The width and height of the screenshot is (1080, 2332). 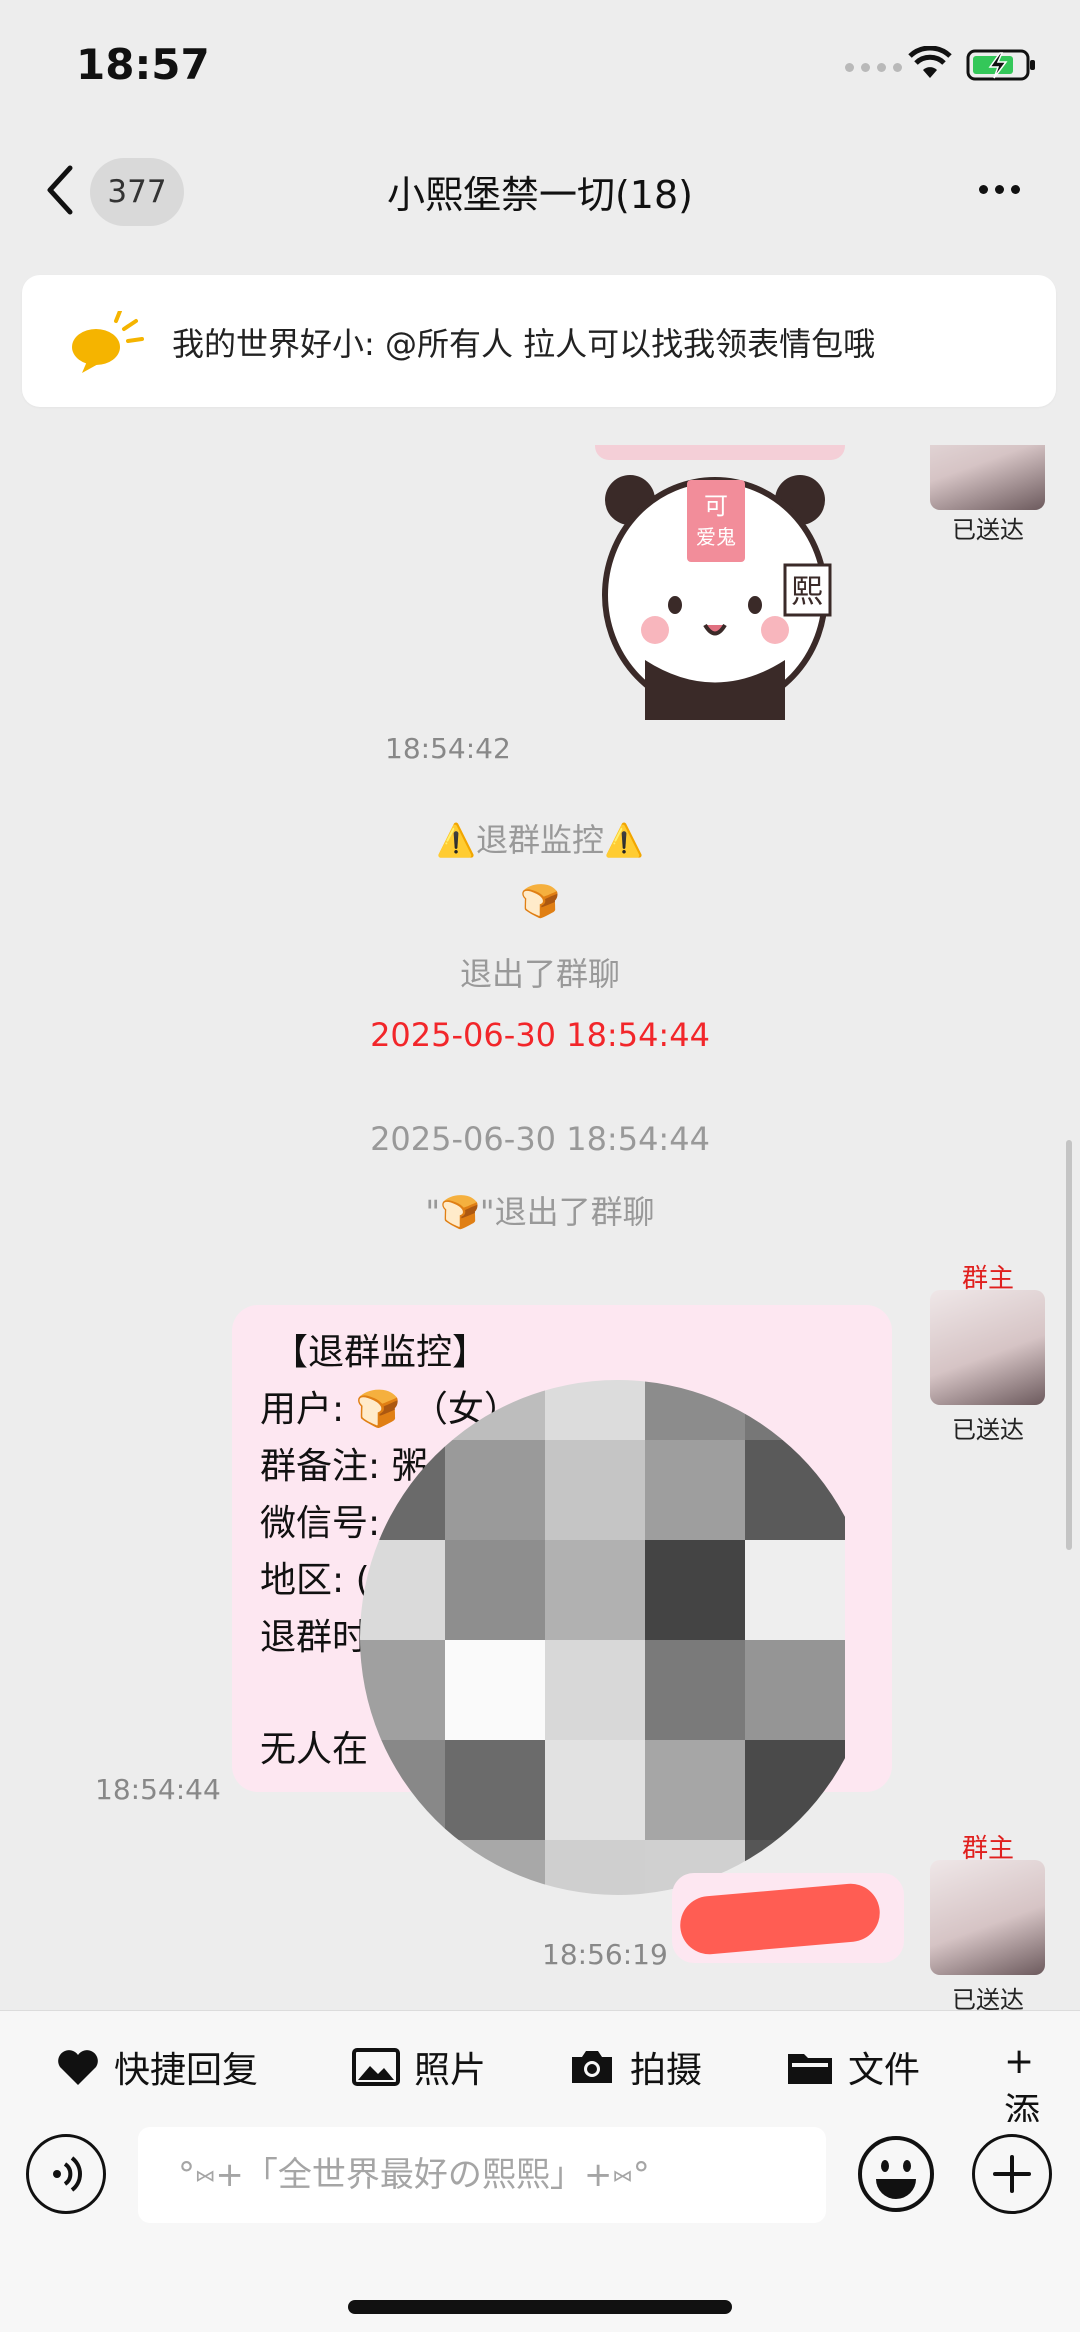 What do you see at coordinates (158, 1789) in the screenshot?
I see `message-time: 18:54:44` at bounding box center [158, 1789].